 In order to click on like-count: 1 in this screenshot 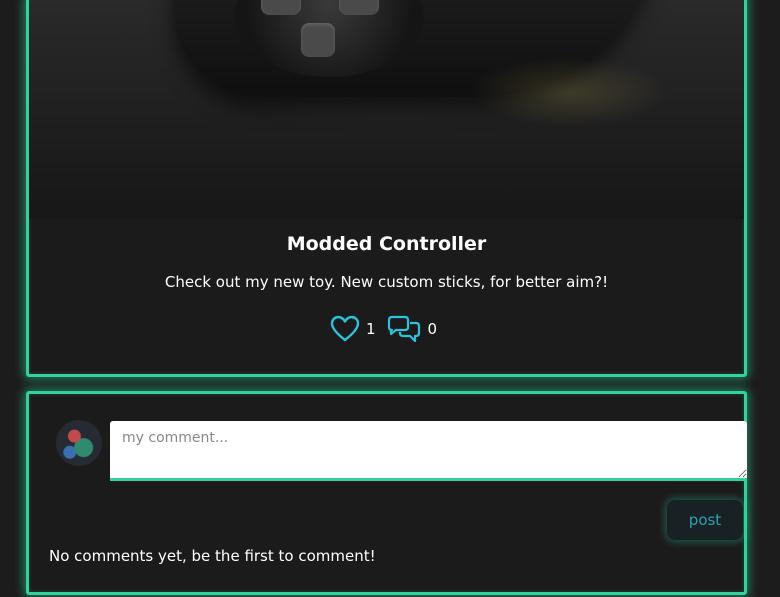, I will do `click(370, 329)`.